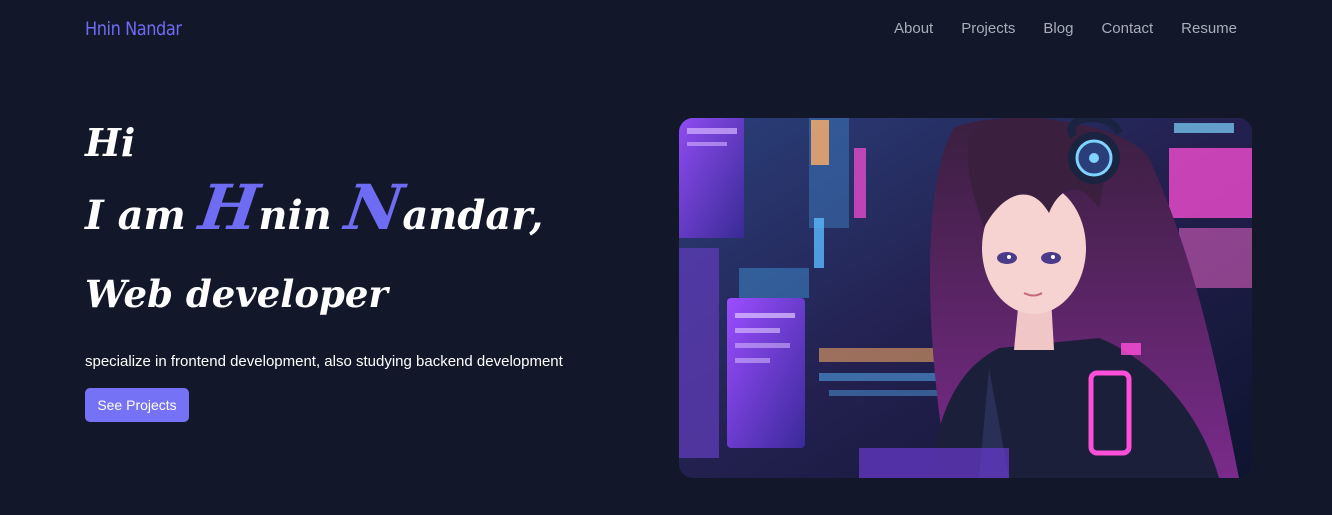 This screenshot has height=515, width=1332. Describe the element at coordinates (236, 294) in the screenshot. I see `hero-role: Web developer` at that location.